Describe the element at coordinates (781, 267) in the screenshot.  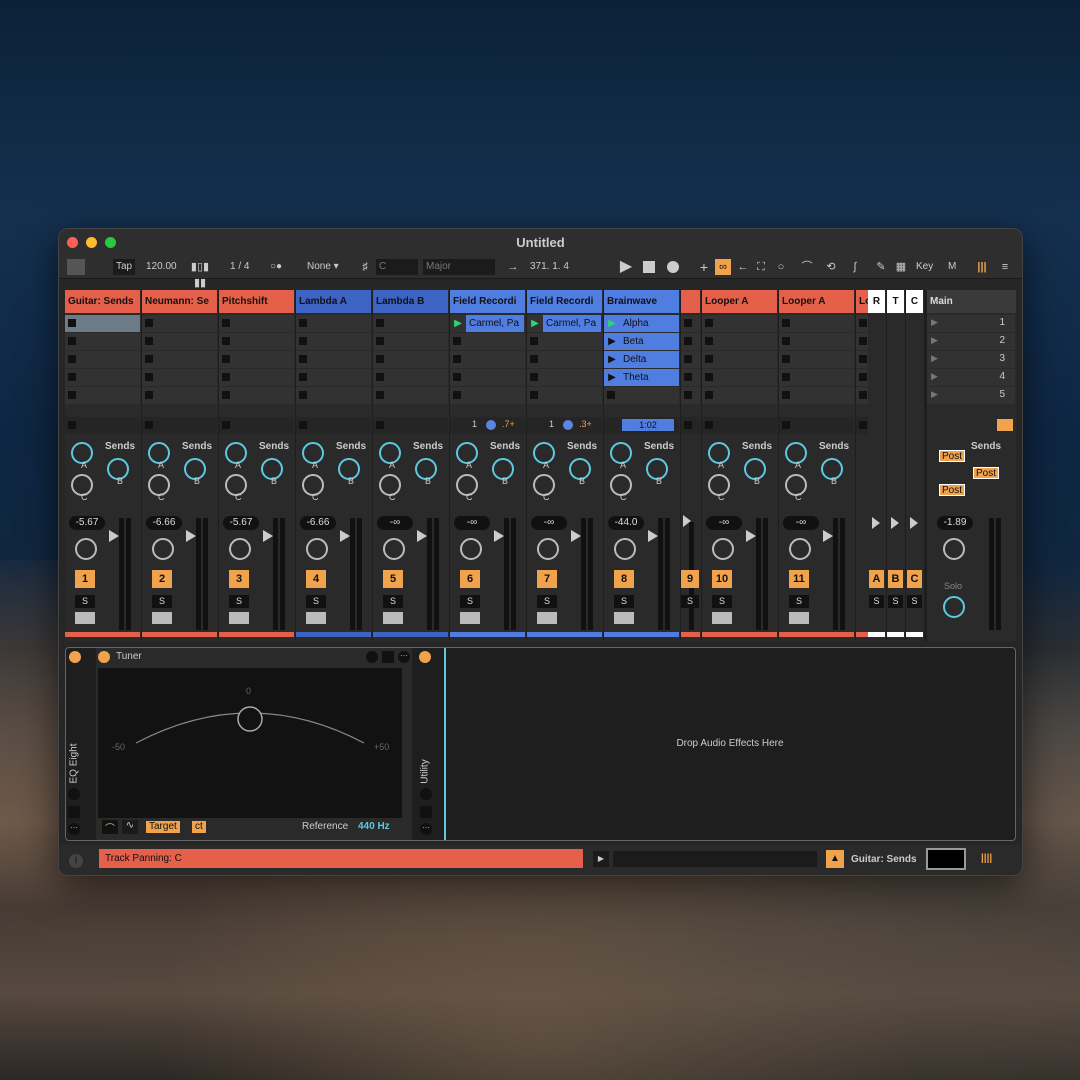
I see `session-record-icon: ○` at that location.